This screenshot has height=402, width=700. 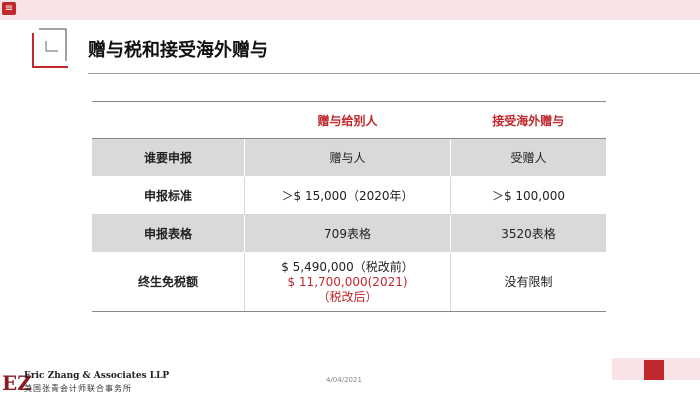 I want to click on bracket-logo-icon, so click(x=50, y=48).